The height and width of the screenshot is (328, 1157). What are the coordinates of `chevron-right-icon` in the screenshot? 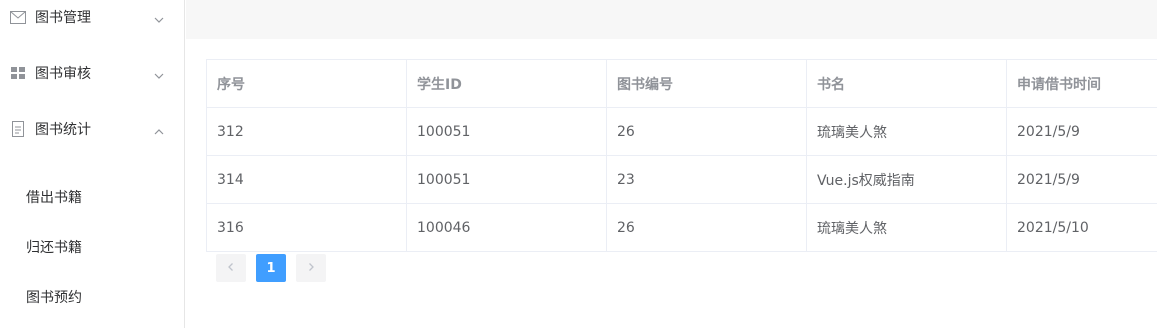 It's located at (311, 268).